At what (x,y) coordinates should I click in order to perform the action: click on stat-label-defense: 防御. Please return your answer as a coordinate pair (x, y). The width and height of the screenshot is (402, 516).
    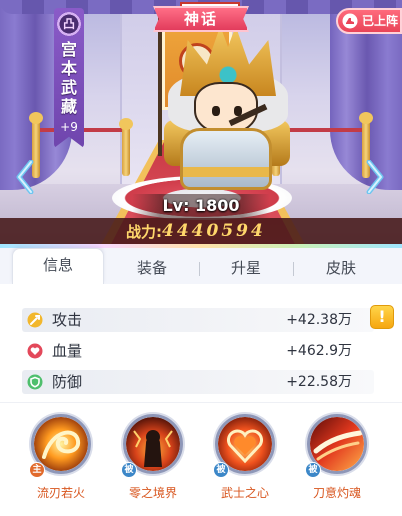
    Looking at the image, I should click on (67, 382).